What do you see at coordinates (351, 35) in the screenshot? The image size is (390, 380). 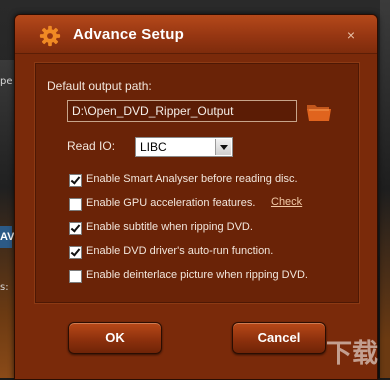 I see `close-button: ×` at bounding box center [351, 35].